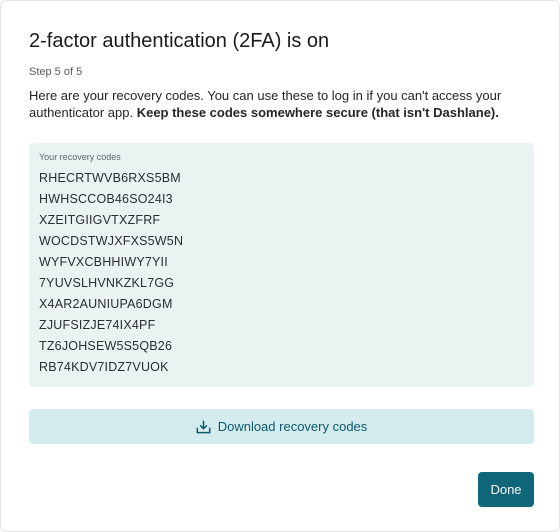  I want to click on download-button-label: Download recovery codes, so click(292, 426).